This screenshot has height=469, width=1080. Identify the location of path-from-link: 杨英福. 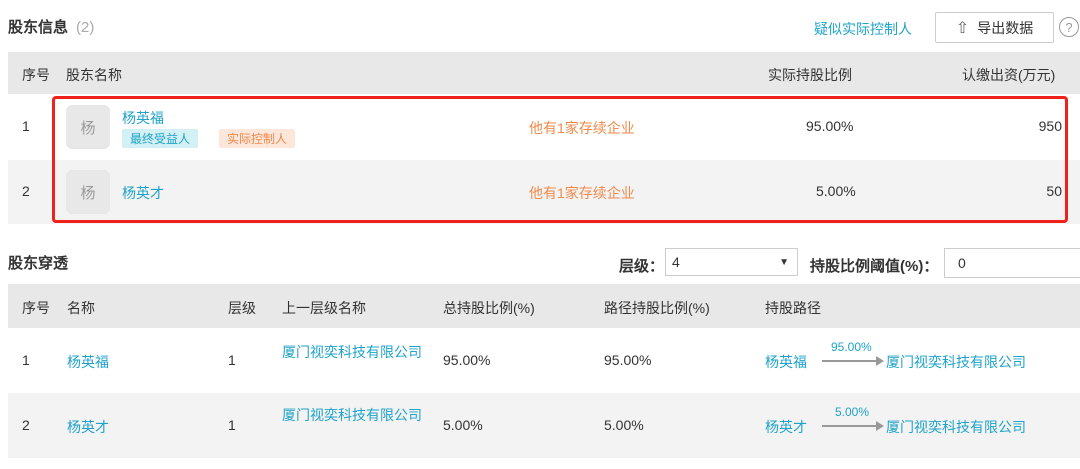
(786, 362).